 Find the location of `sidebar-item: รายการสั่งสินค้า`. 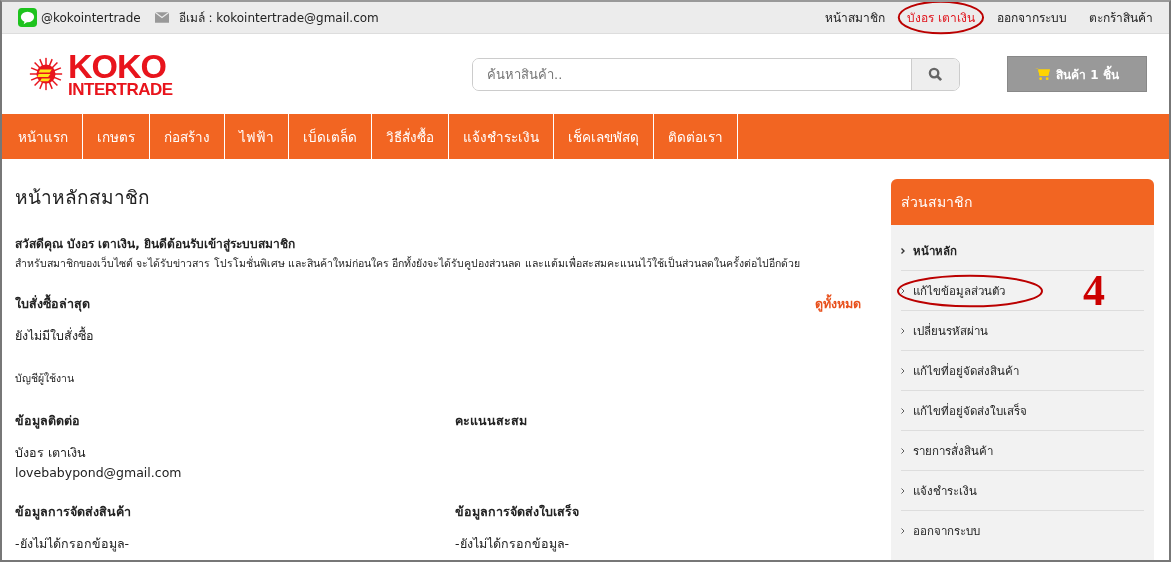

sidebar-item: รายการสั่งสินค้า is located at coordinates (947, 450).